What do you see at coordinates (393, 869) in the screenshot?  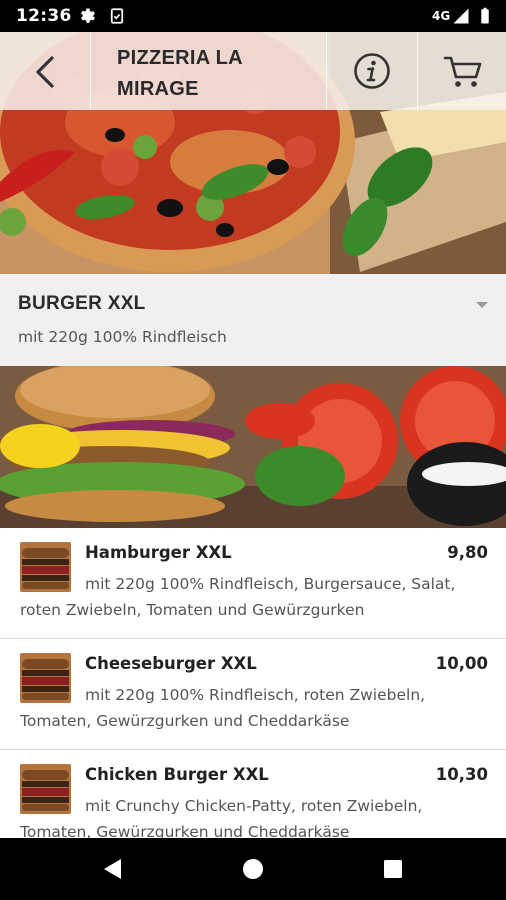 I see `recents-square-icon` at bounding box center [393, 869].